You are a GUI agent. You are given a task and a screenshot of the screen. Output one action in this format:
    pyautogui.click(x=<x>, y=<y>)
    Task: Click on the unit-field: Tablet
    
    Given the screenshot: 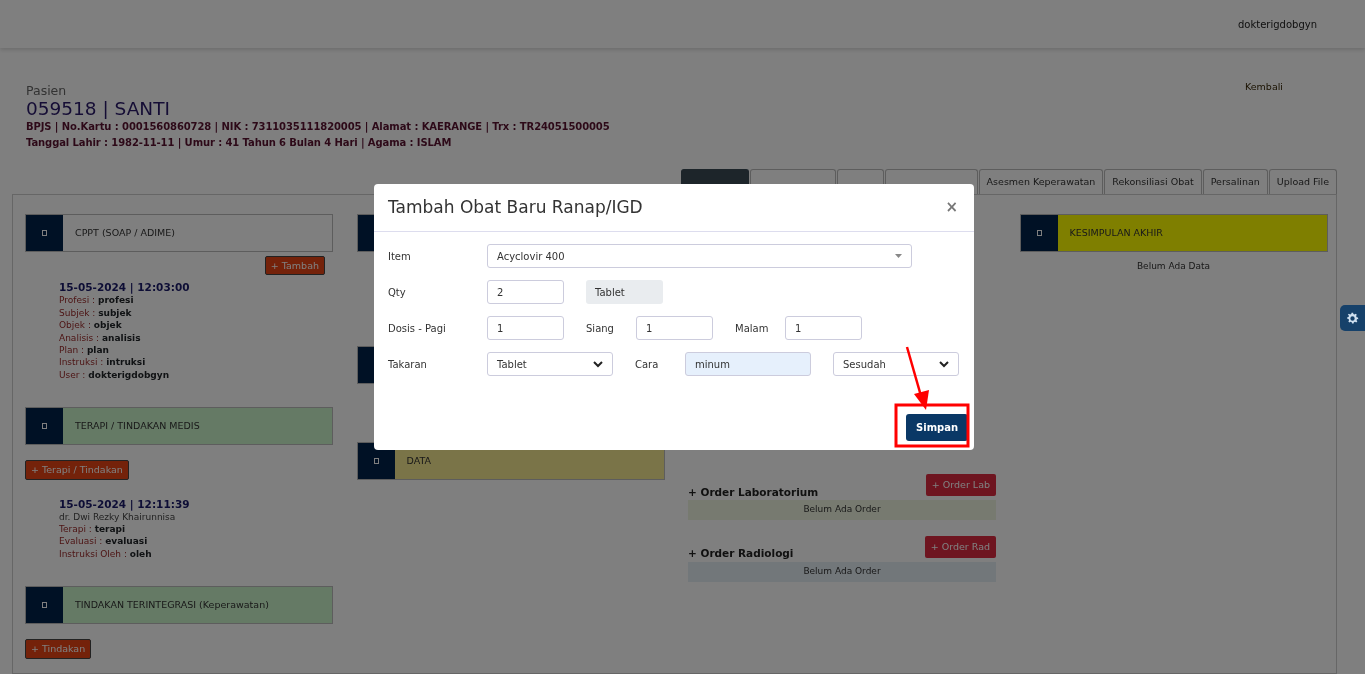 What is the action you would take?
    pyautogui.click(x=624, y=292)
    